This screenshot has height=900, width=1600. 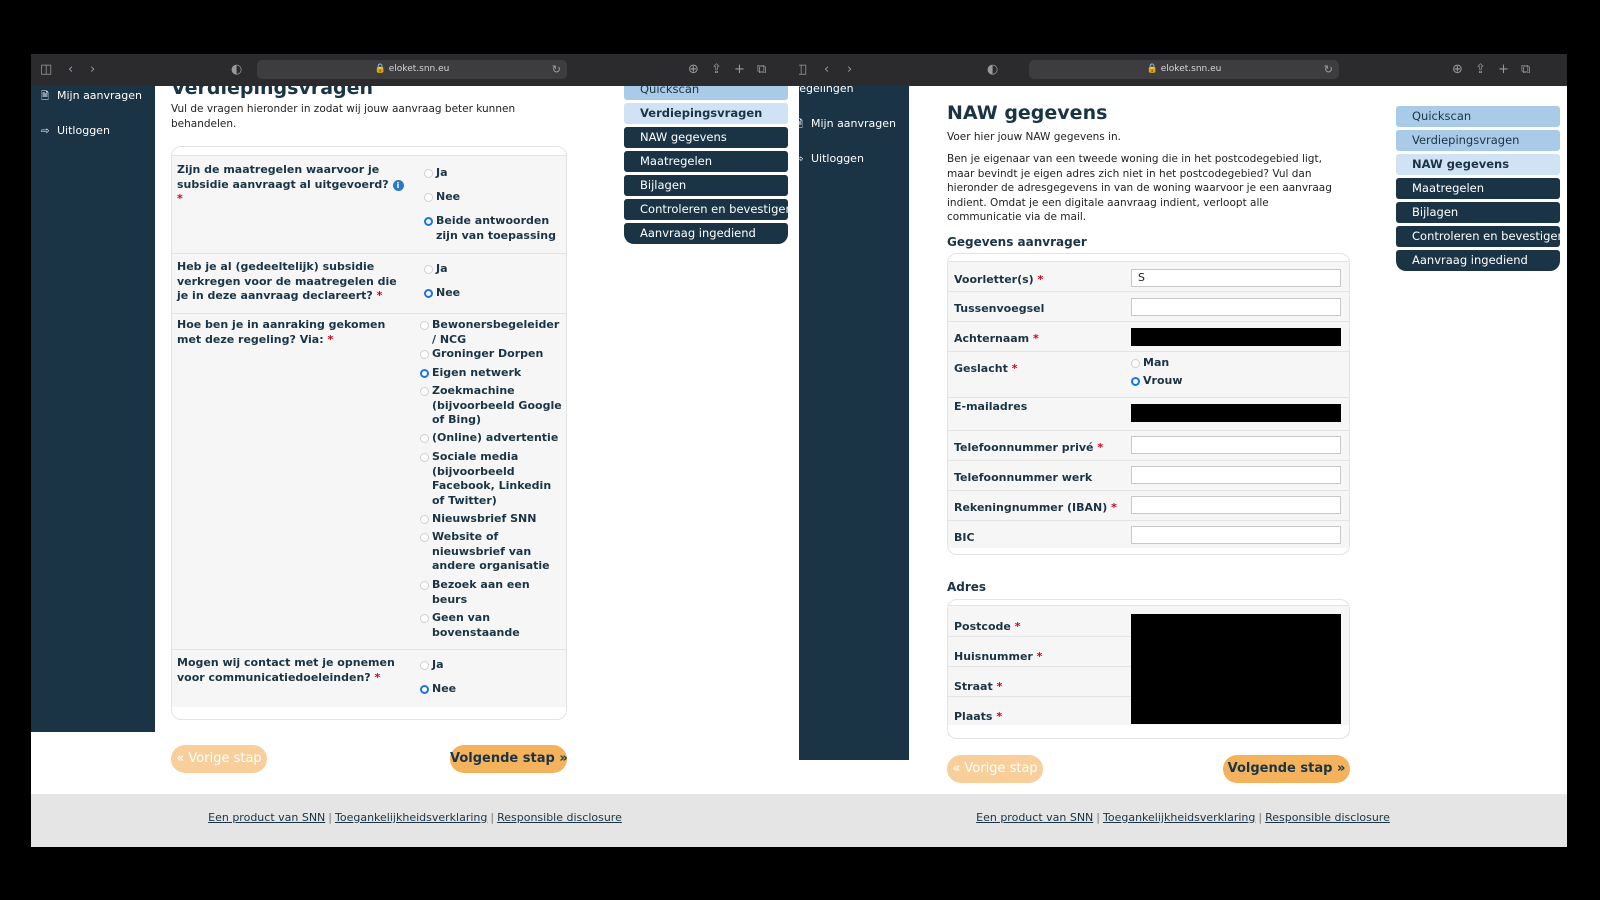 I want to click on phone-private-input, so click(x=1236, y=445).